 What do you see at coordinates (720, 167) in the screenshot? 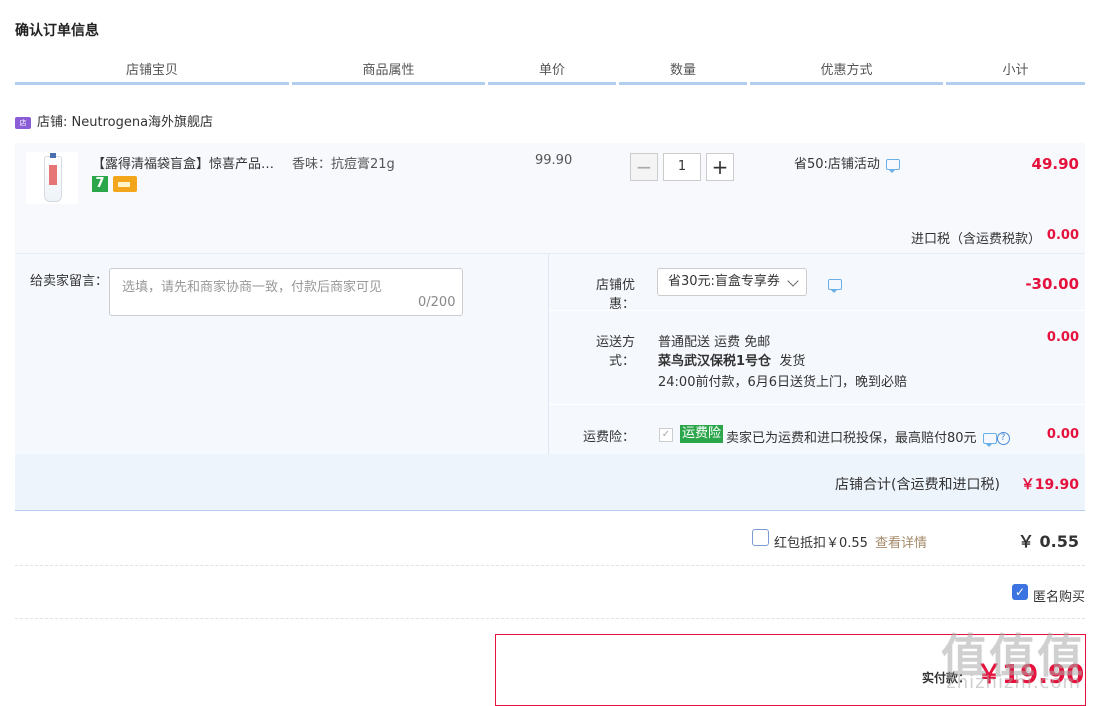
I see `increase-button: +` at bounding box center [720, 167].